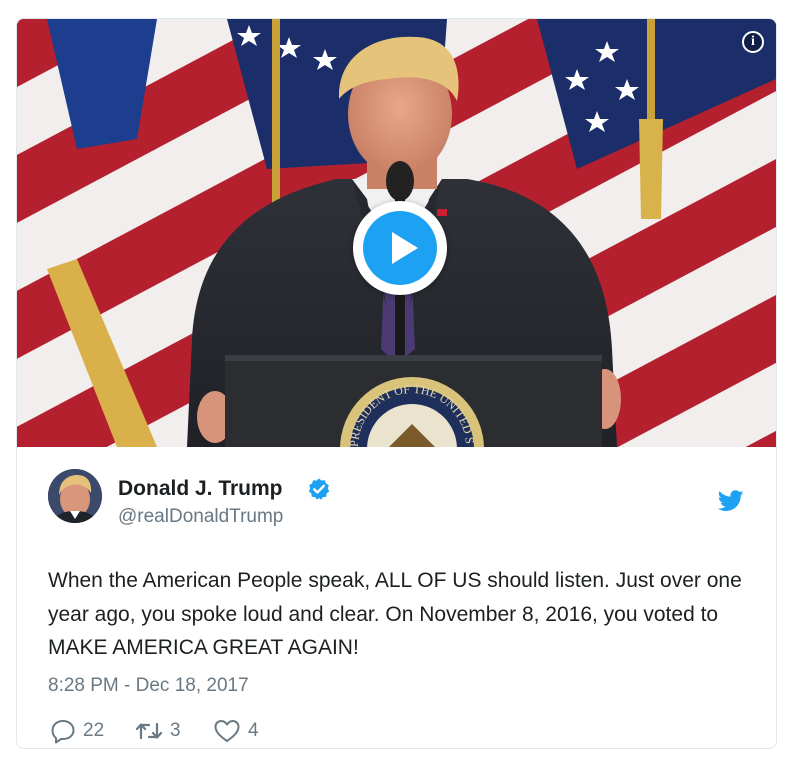 The width and height of the screenshot is (799, 768). Describe the element at coordinates (94, 730) in the screenshot. I see `reply-count: 22` at that location.